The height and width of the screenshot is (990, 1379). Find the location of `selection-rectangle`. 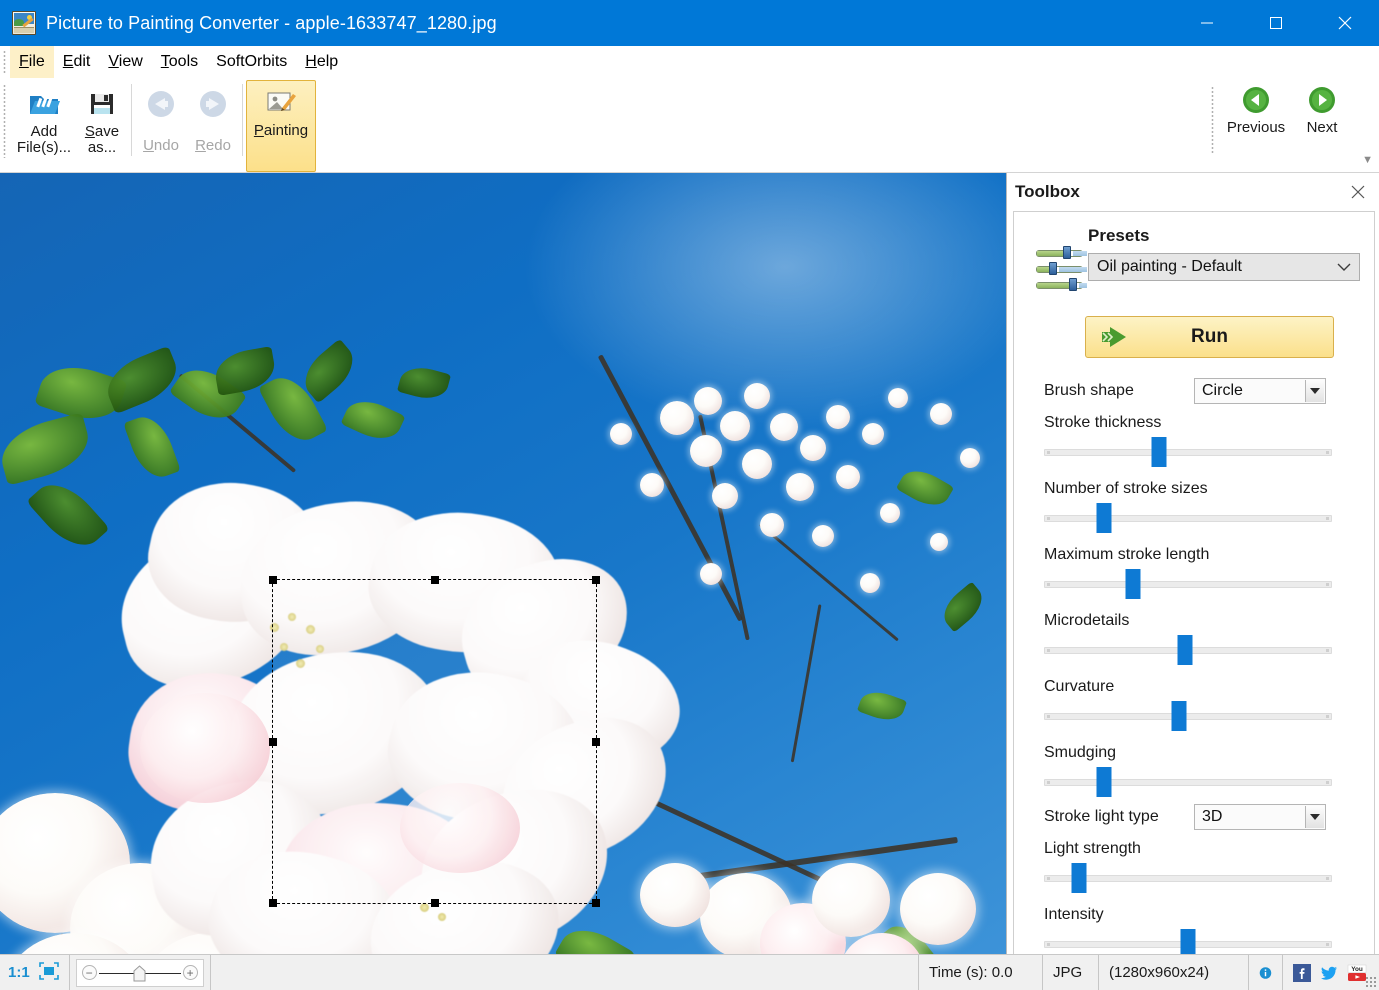

selection-rectangle is located at coordinates (434, 741).